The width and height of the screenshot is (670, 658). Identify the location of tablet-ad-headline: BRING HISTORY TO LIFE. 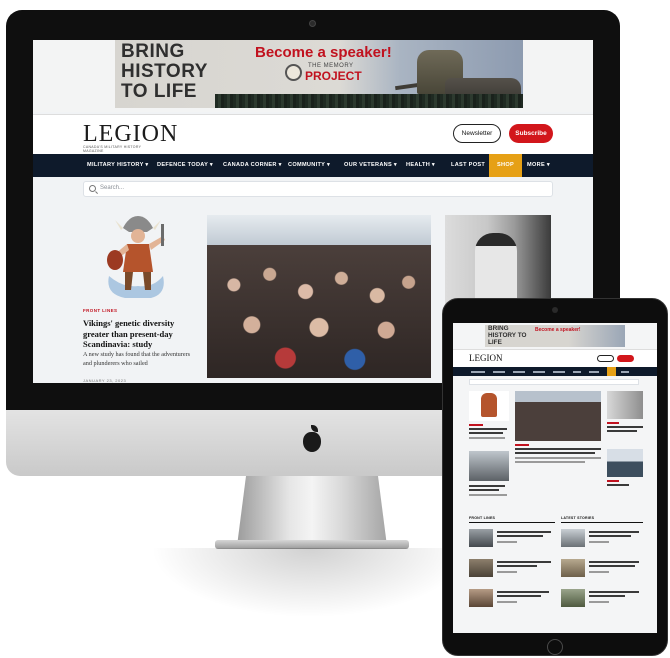
(507, 335).